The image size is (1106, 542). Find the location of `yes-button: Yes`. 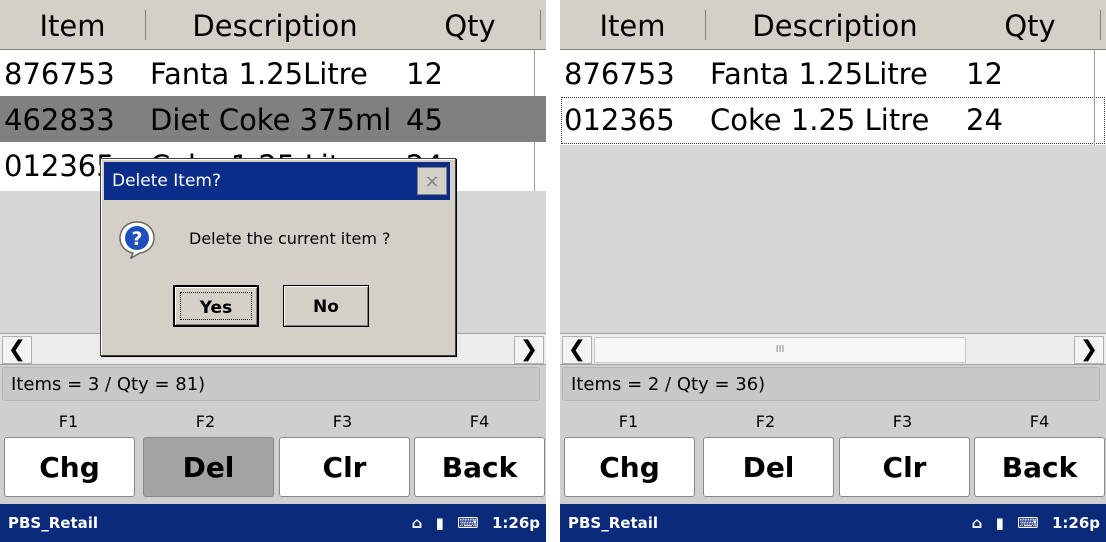

yes-button: Yes is located at coordinates (216, 306).